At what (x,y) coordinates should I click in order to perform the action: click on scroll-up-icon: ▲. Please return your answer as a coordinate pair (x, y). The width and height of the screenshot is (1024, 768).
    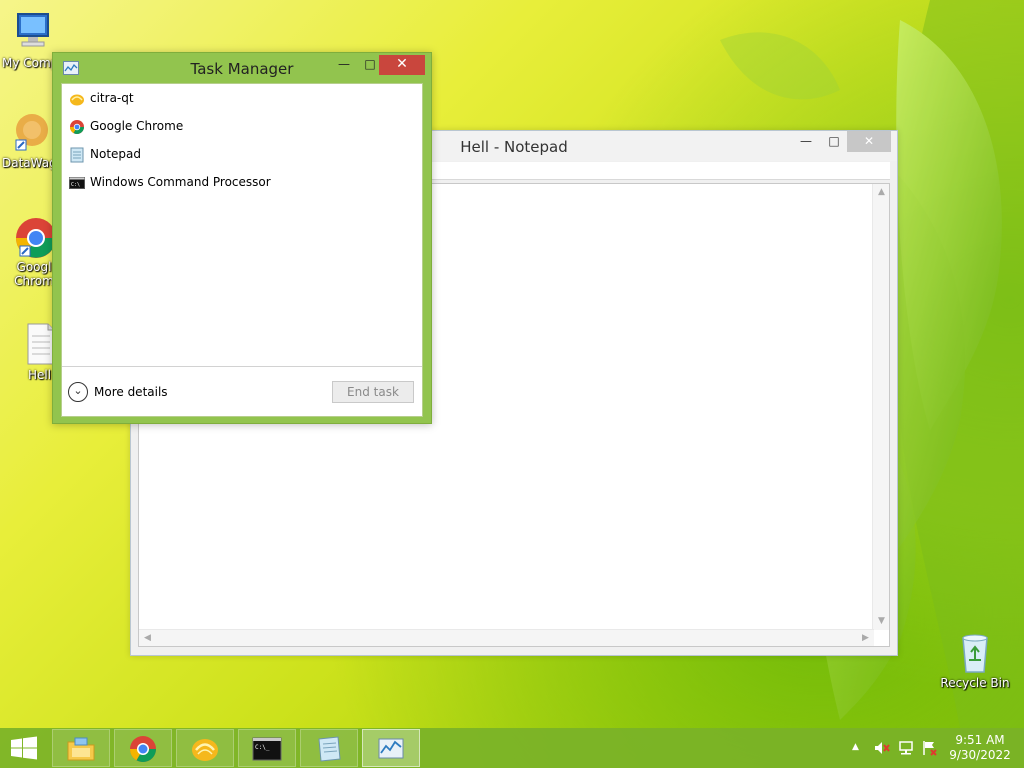
    Looking at the image, I should click on (881, 192).